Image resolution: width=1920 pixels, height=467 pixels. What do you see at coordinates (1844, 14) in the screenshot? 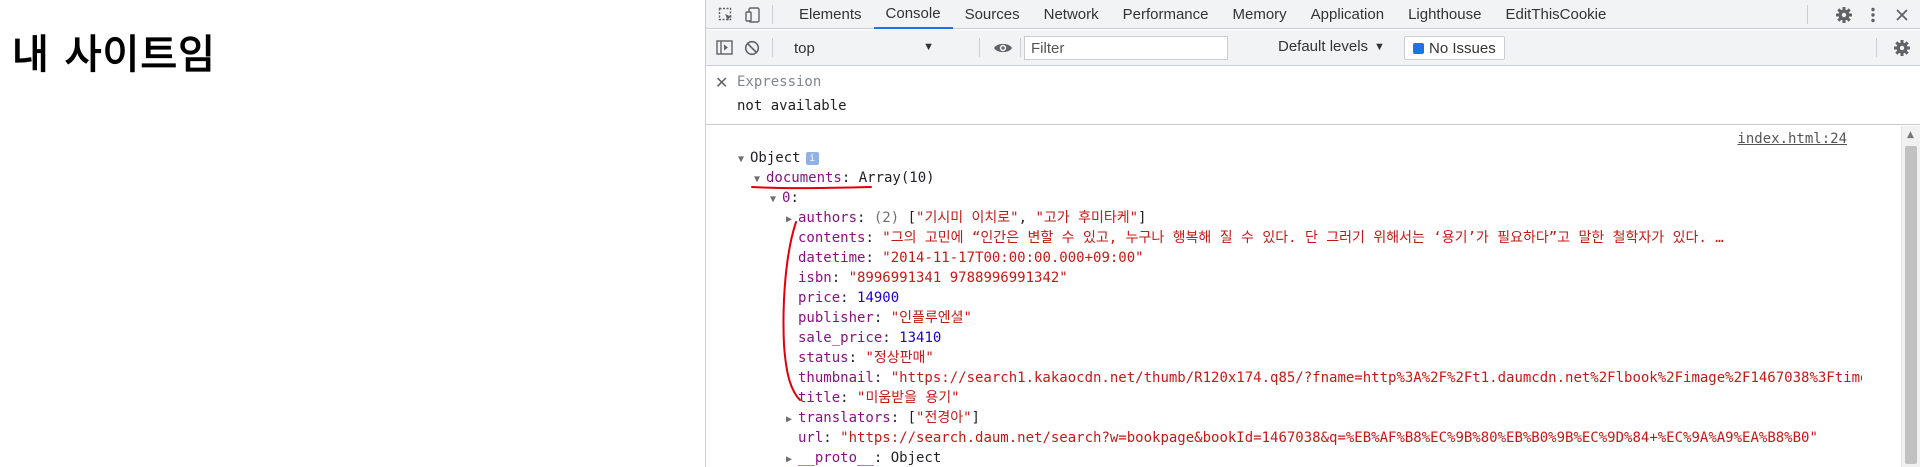
I see `settings-gear-icon` at bounding box center [1844, 14].